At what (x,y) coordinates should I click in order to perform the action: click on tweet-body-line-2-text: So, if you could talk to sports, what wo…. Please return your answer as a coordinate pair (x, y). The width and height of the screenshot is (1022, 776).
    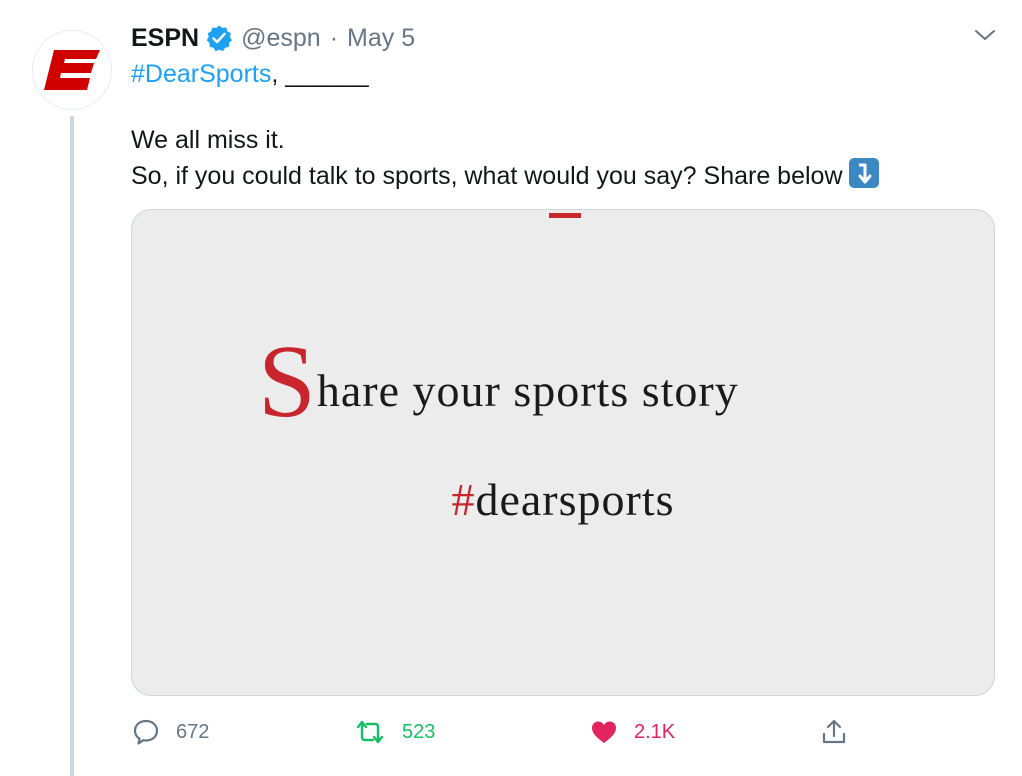
    Looking at the image, I should click on (487, 176).